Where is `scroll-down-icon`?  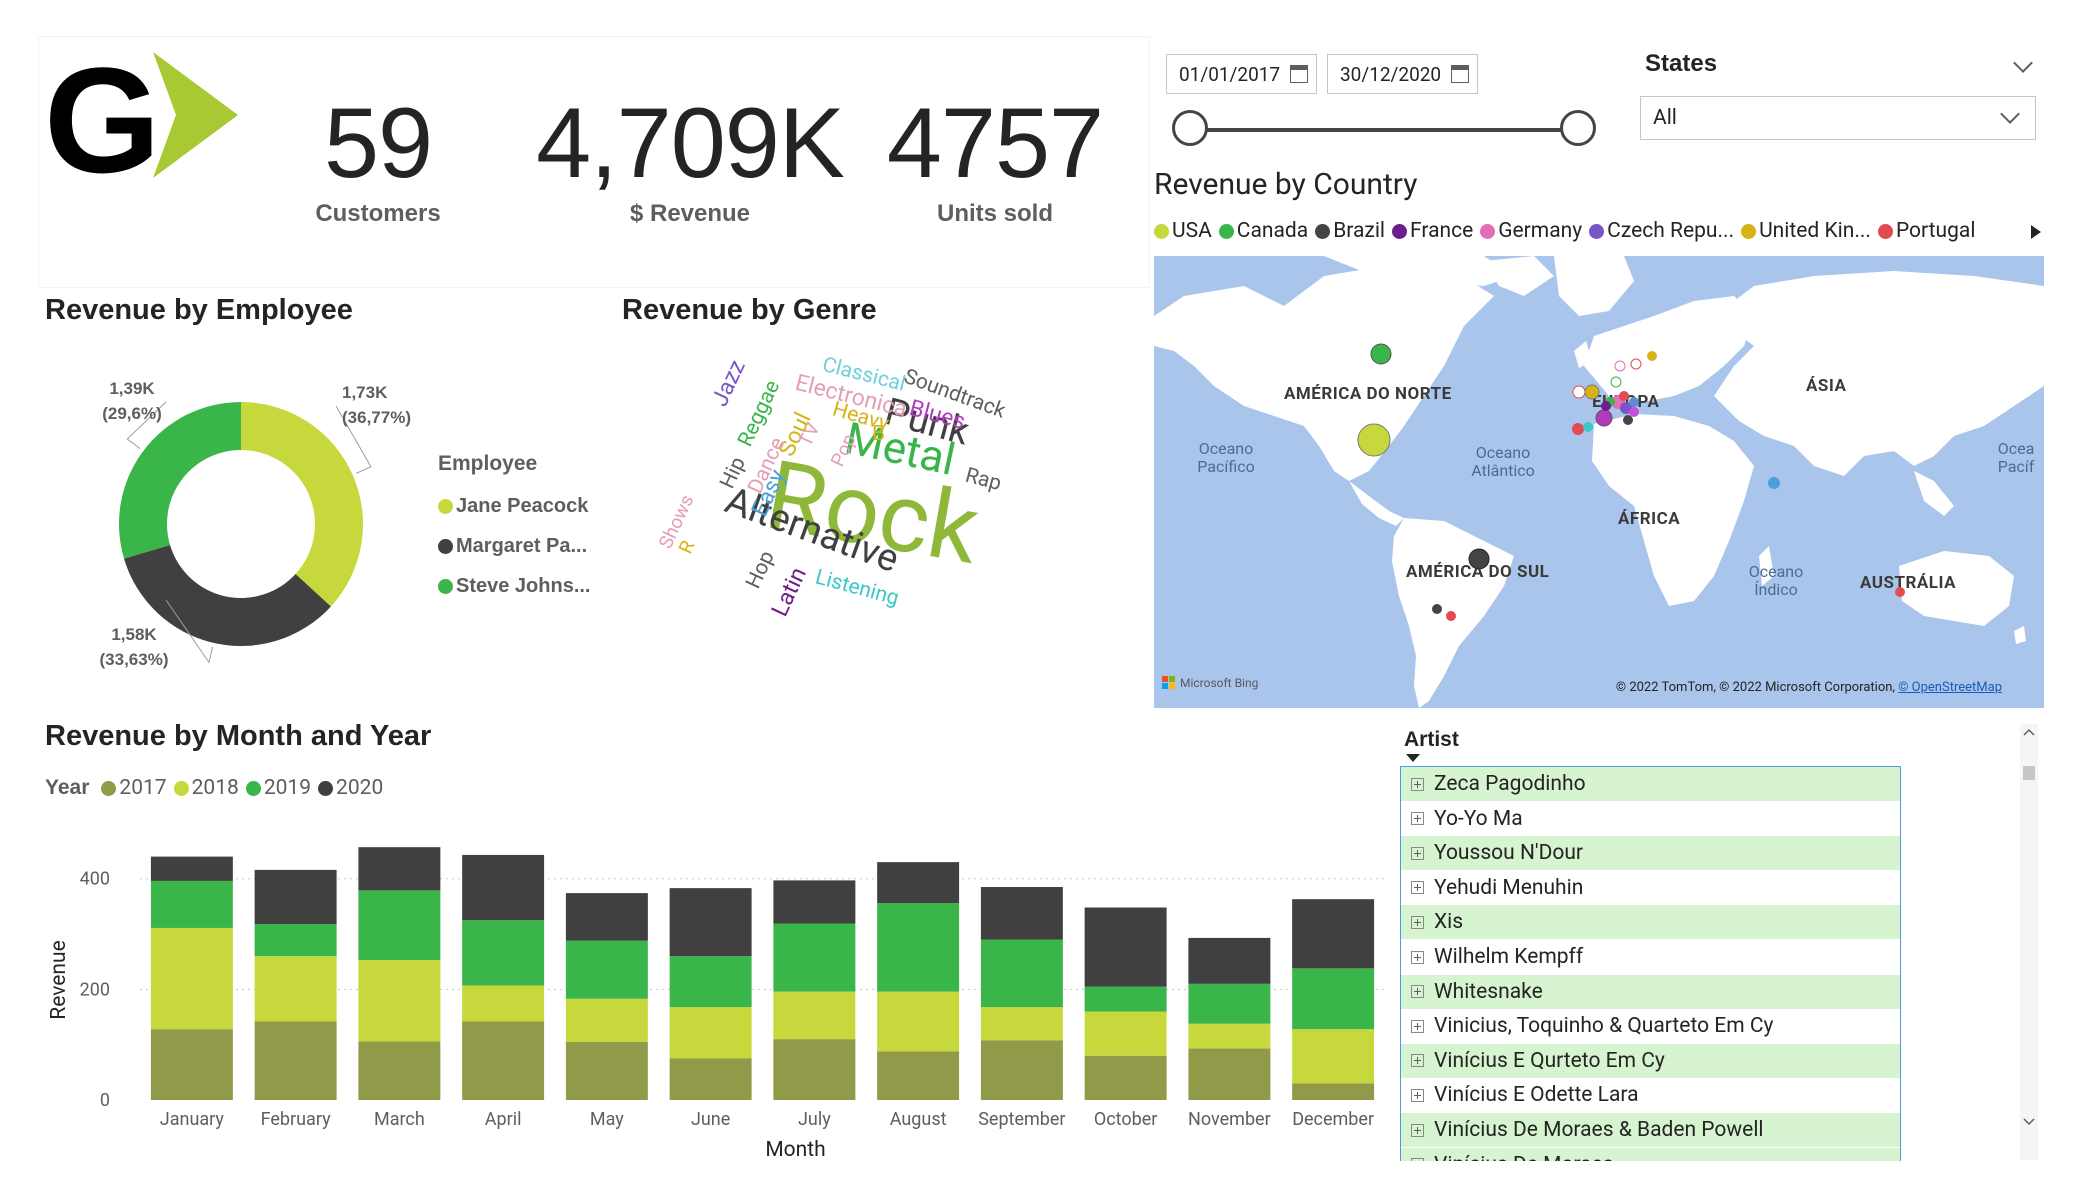
scroll-down-icon is located at coordinates (2029, 1122).